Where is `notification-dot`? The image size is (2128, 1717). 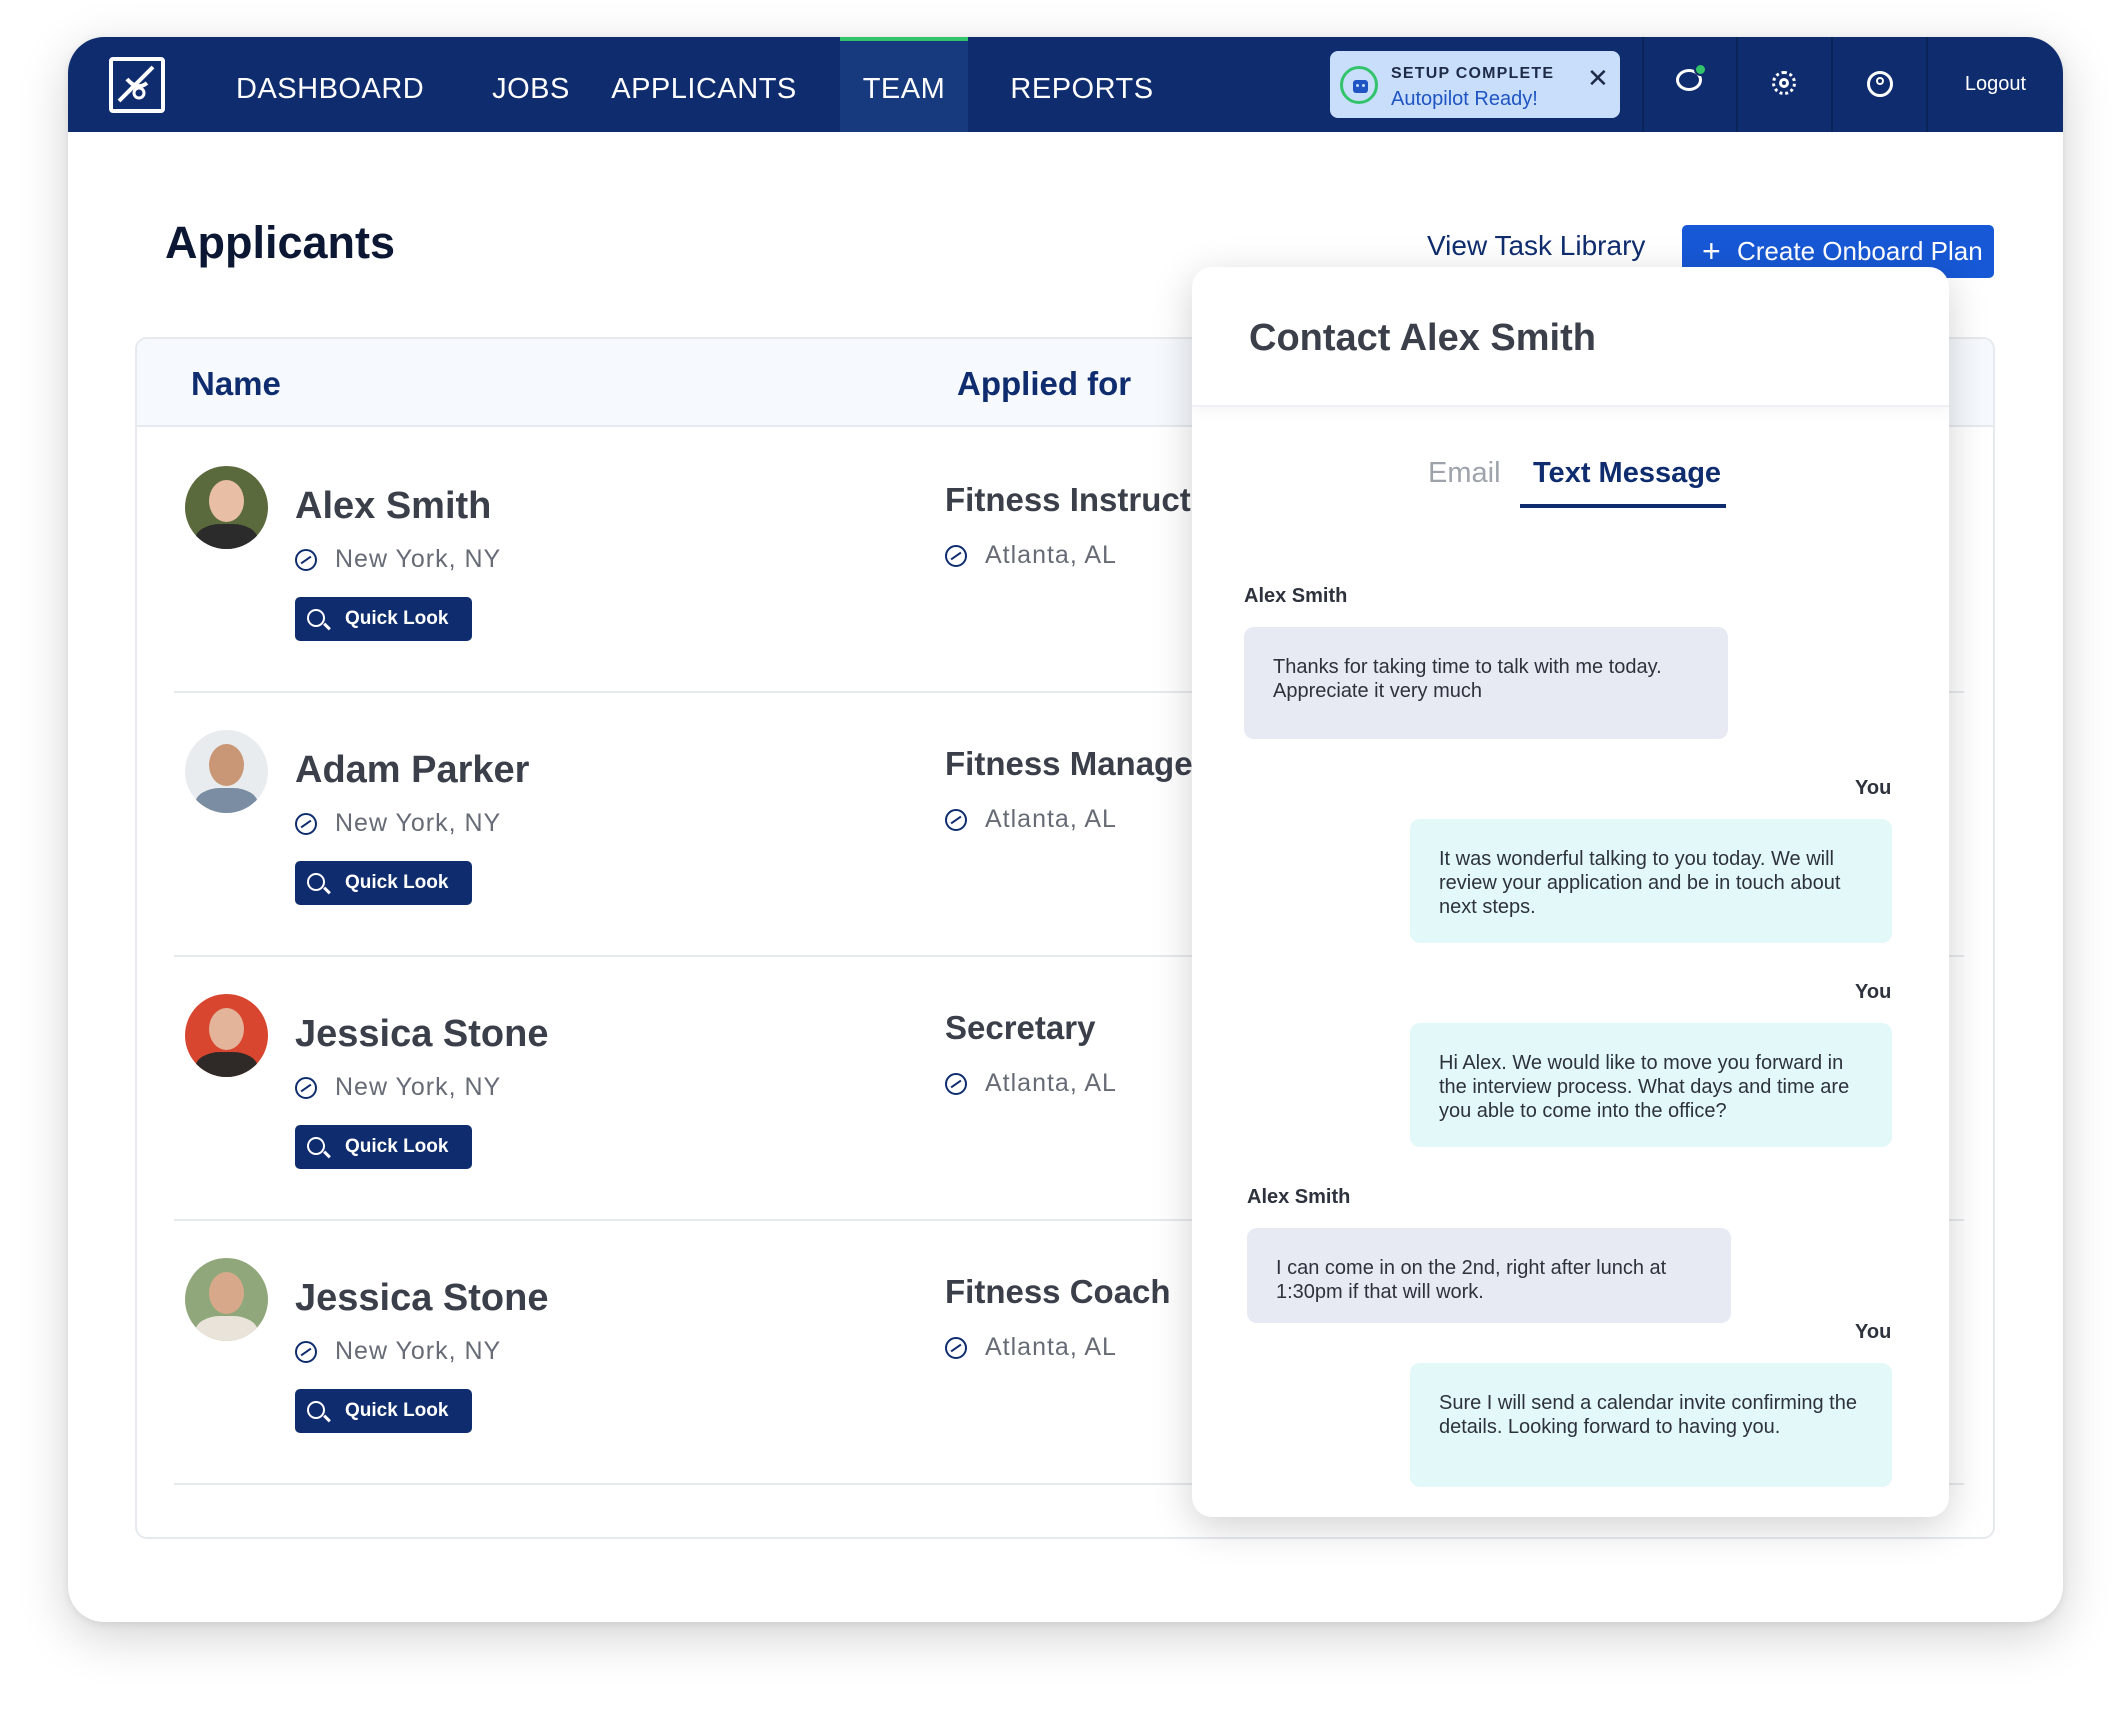 notification-dot is located at coordinates (1700, 69).